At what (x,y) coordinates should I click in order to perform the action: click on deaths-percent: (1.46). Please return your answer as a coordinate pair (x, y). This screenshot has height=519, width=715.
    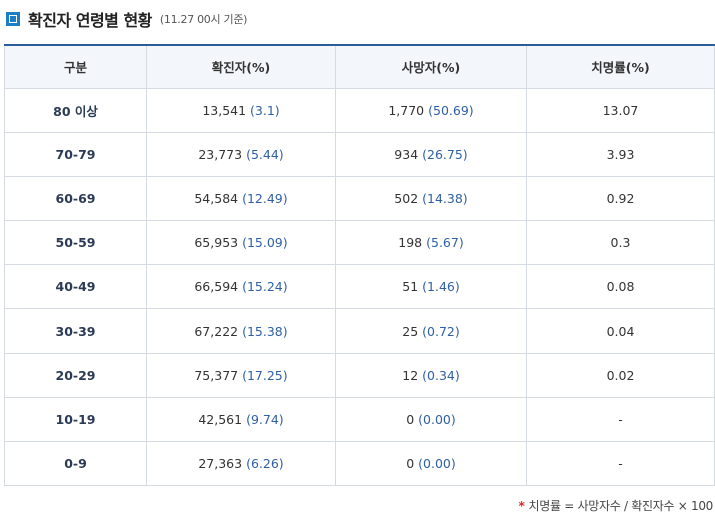
    Looking at the image, I should click on (441, 287).